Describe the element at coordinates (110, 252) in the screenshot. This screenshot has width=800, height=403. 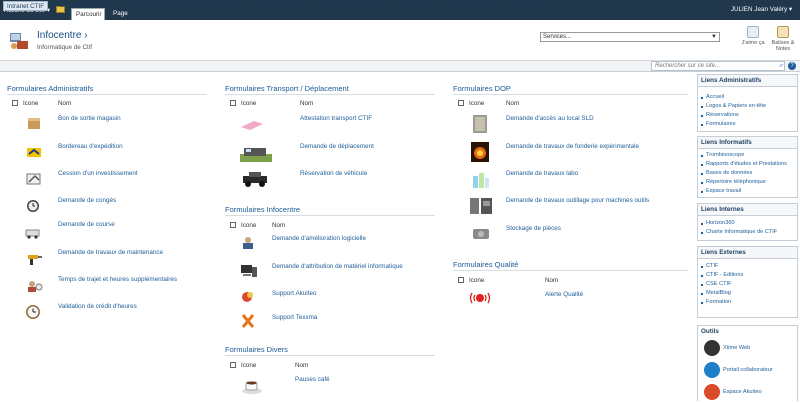
I see `link-travaux-maintenance: Demande de travaux de maintenance` at that location.